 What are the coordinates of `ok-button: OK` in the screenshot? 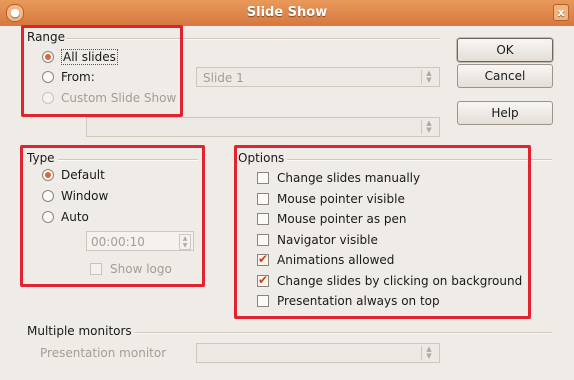 It's located at (505, 50).